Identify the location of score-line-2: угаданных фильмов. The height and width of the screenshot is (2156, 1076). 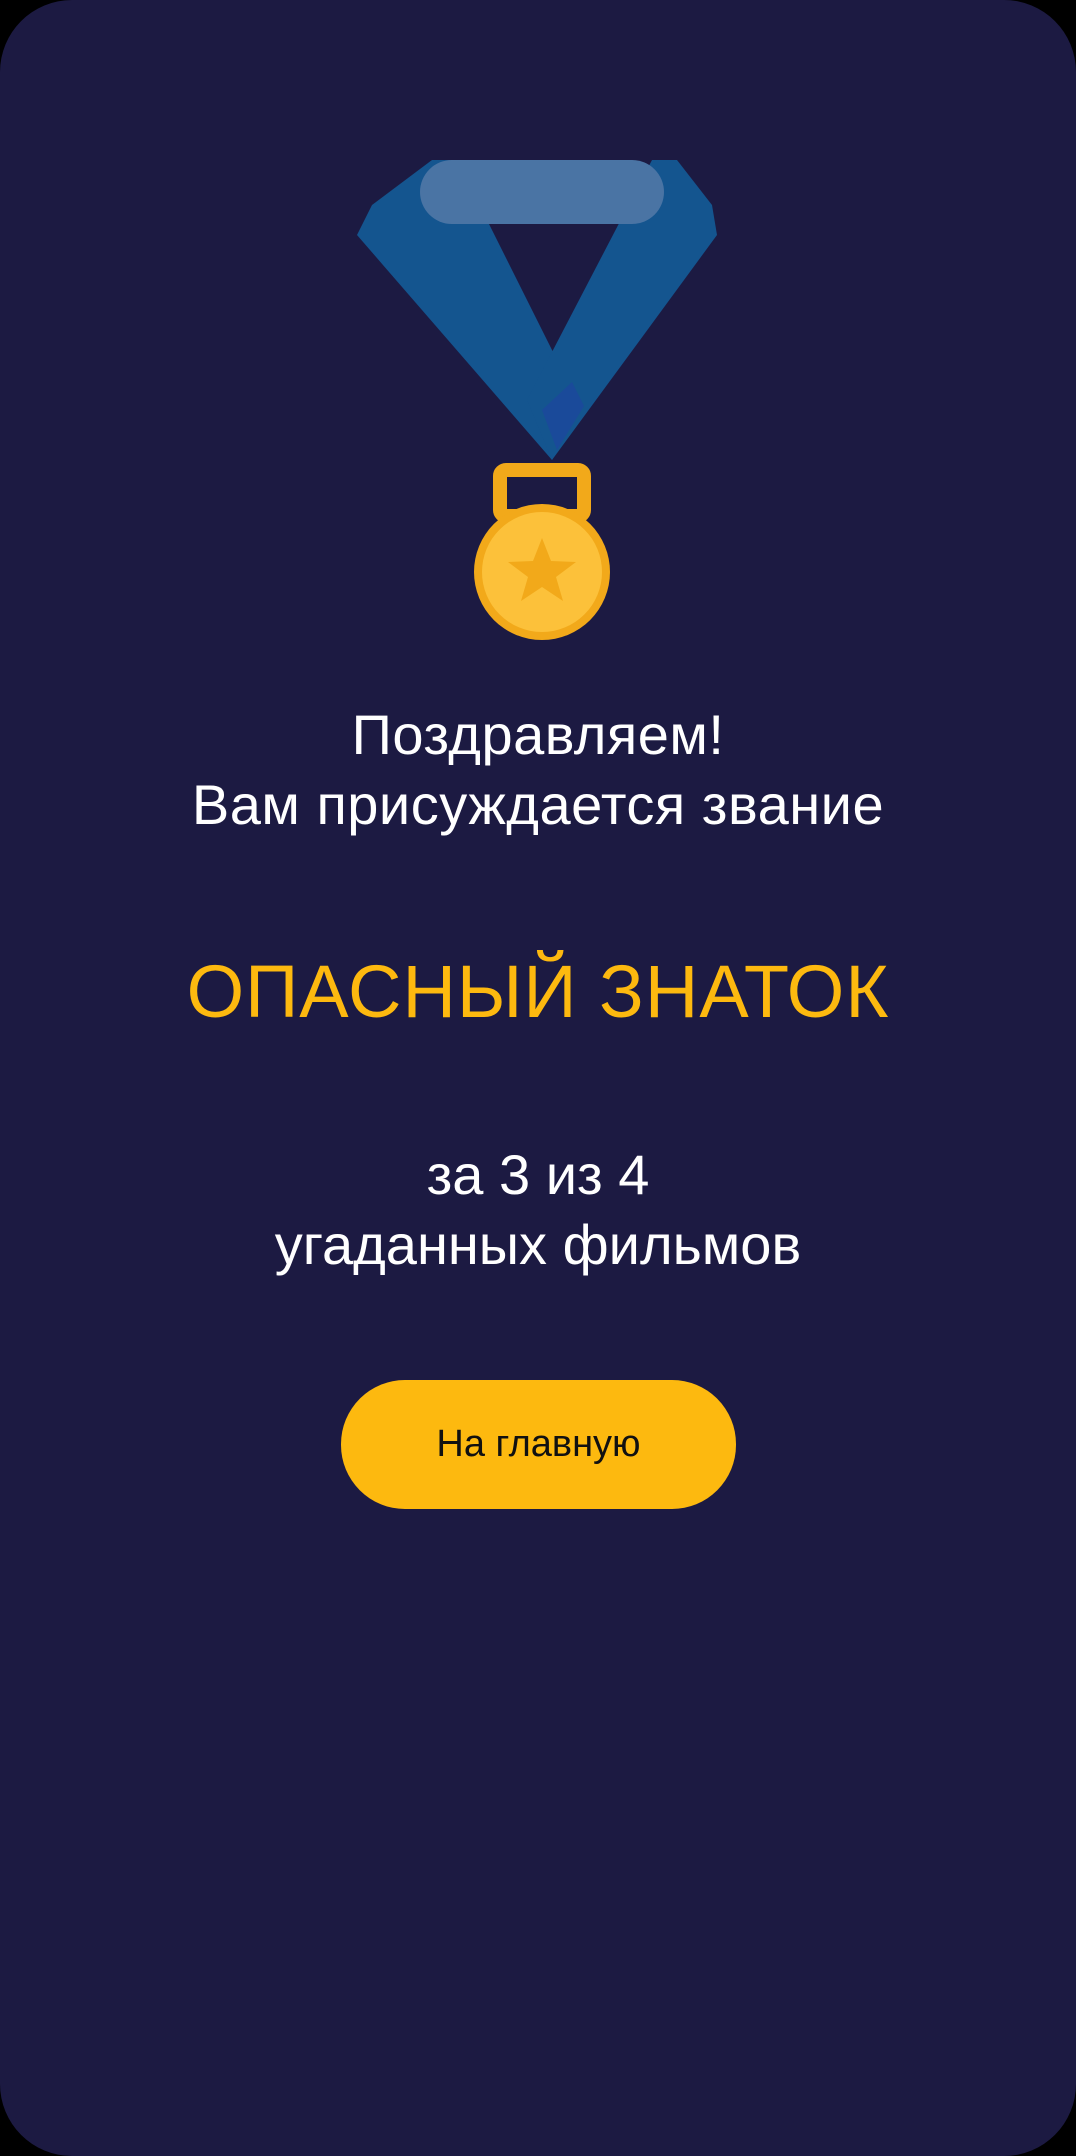
(538, 1244).